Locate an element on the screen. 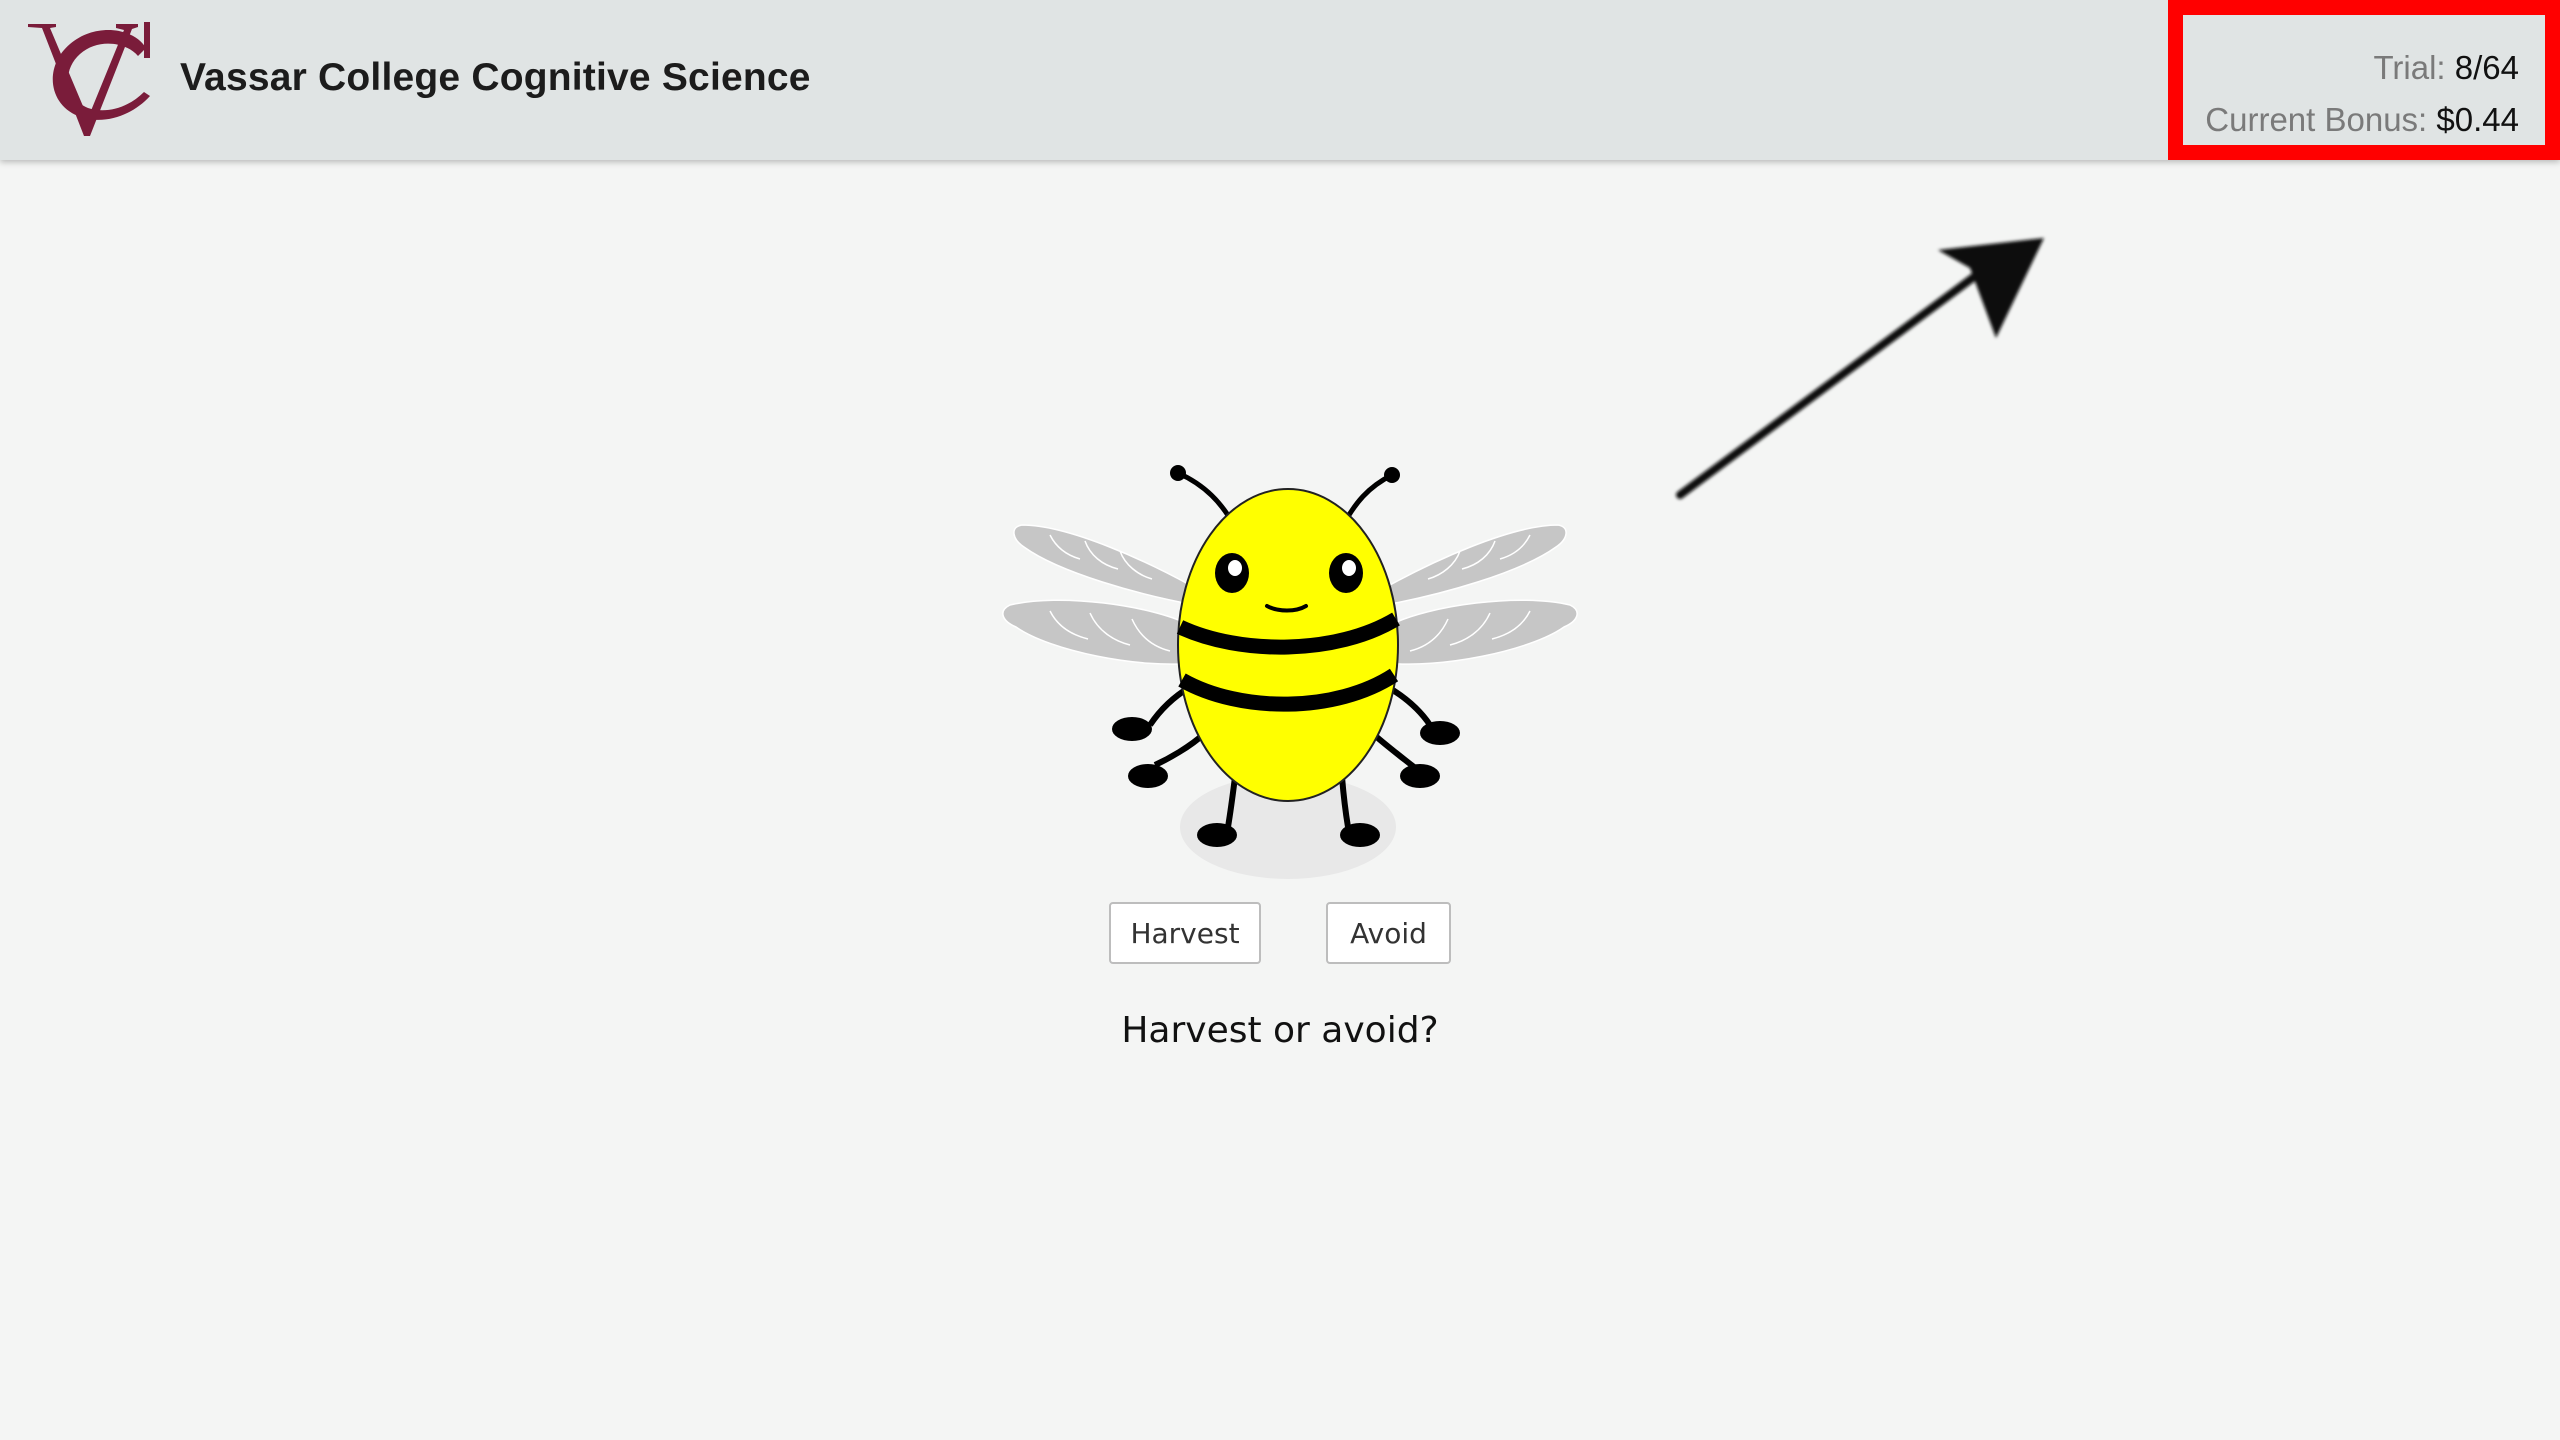 This screenshot has width=2560, height=1440. bee-icon is located at coordinates (1290, 672).